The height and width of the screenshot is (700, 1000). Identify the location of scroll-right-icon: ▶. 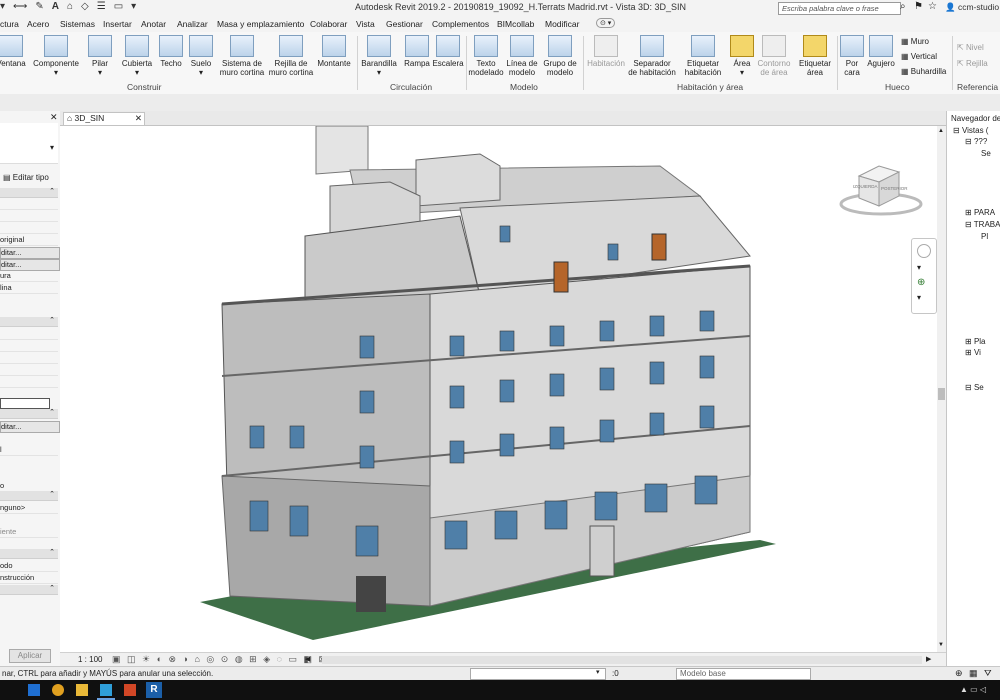
(928, 659).